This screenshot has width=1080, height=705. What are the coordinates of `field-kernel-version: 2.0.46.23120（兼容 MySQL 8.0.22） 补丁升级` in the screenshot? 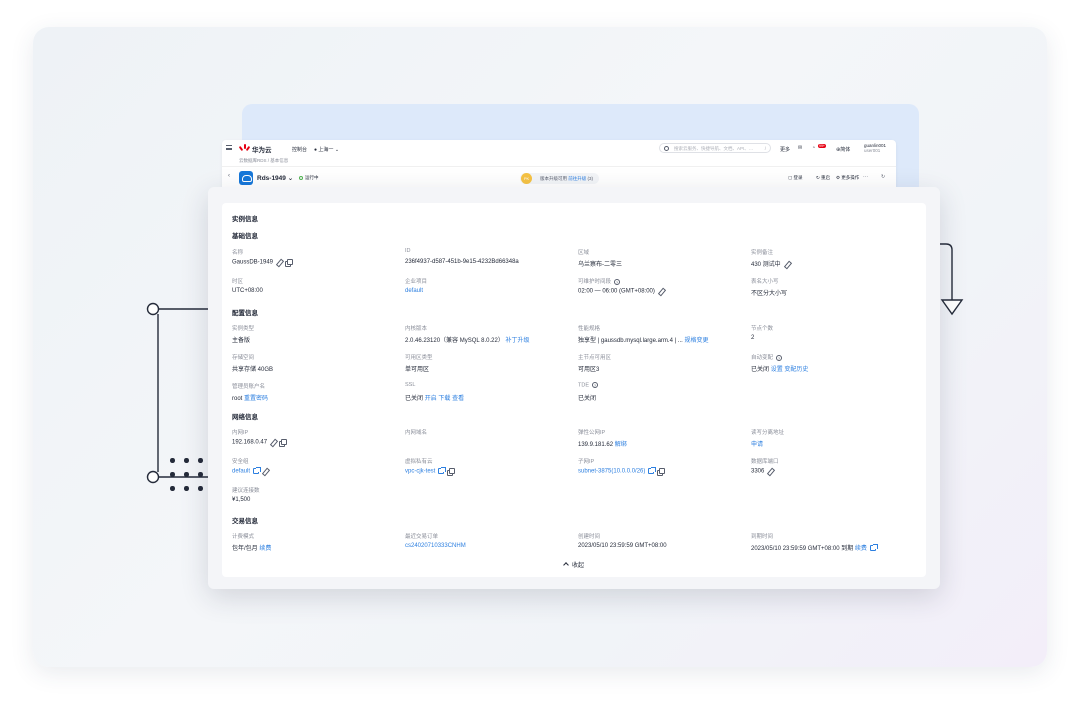 It's located at (467, 339).